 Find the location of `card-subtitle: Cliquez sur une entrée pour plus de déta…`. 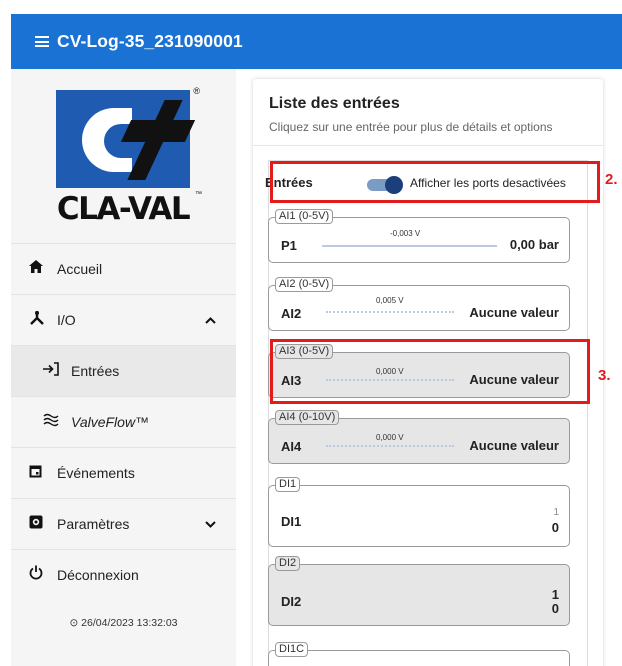

card-subtitle: Cliquez sur une entrée pour plus de déta… is located at coordinates (411, 127).